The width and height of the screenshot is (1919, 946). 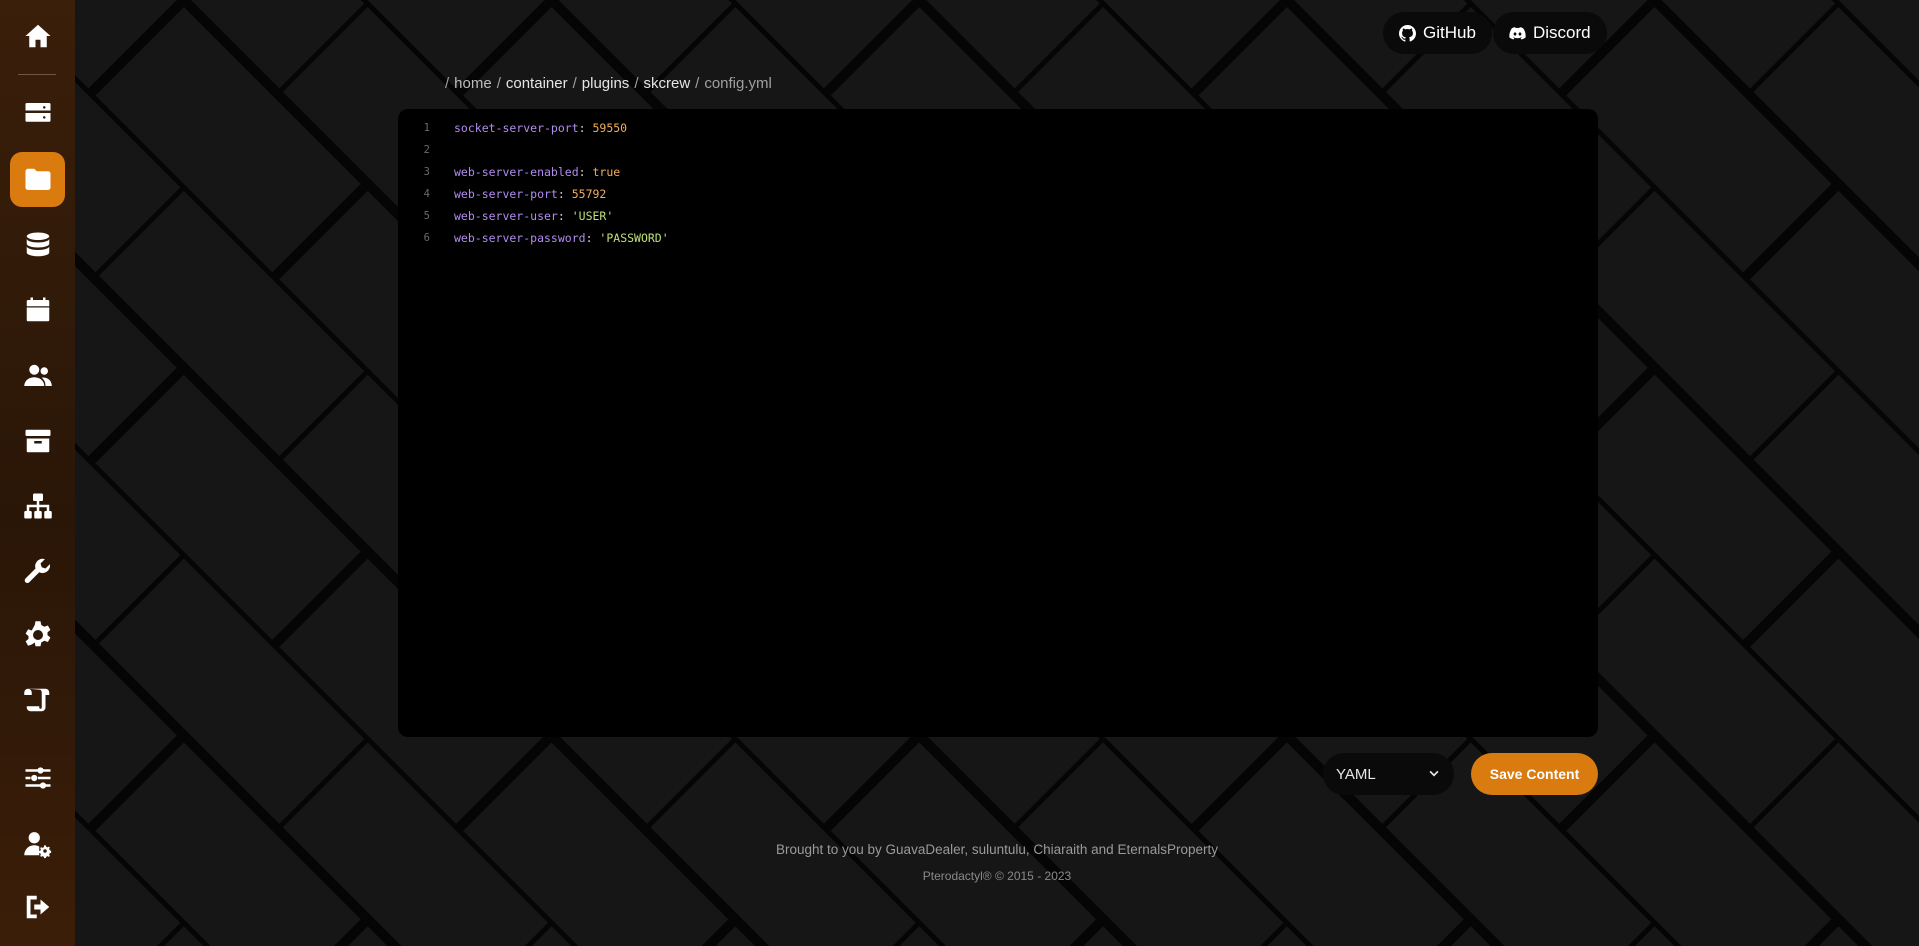 What do you see at coordinates (516, 128) in the screenshot?
I see `yaml-key: socket-server-port` at bounding box center [516, 128].